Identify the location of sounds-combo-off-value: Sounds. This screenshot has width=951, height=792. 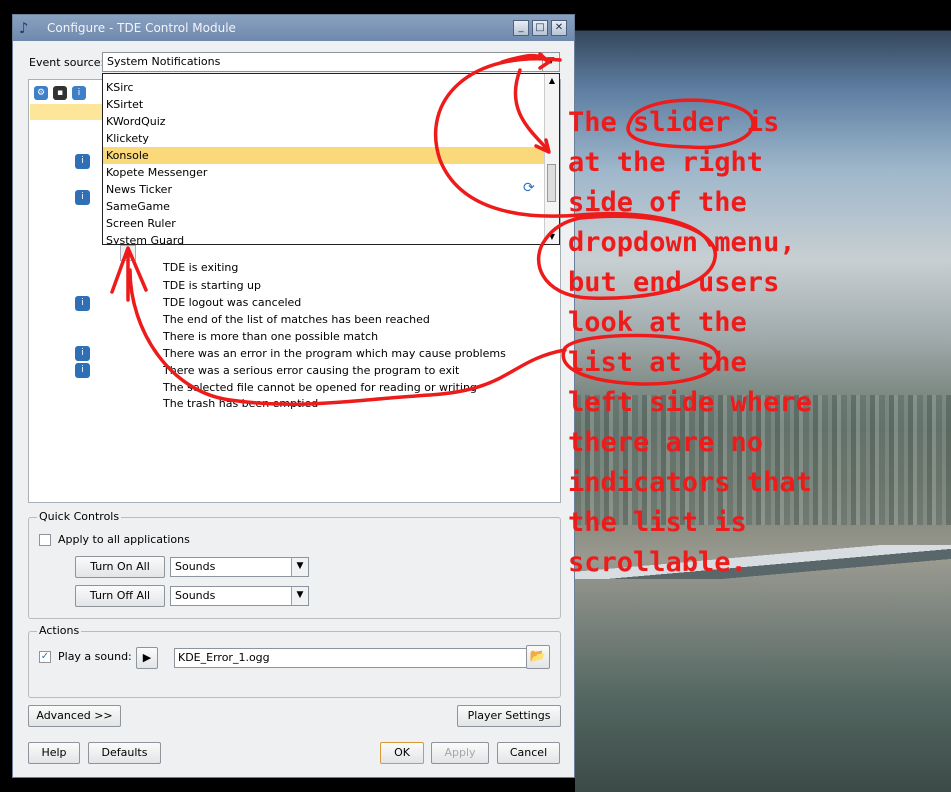
(195, 595).